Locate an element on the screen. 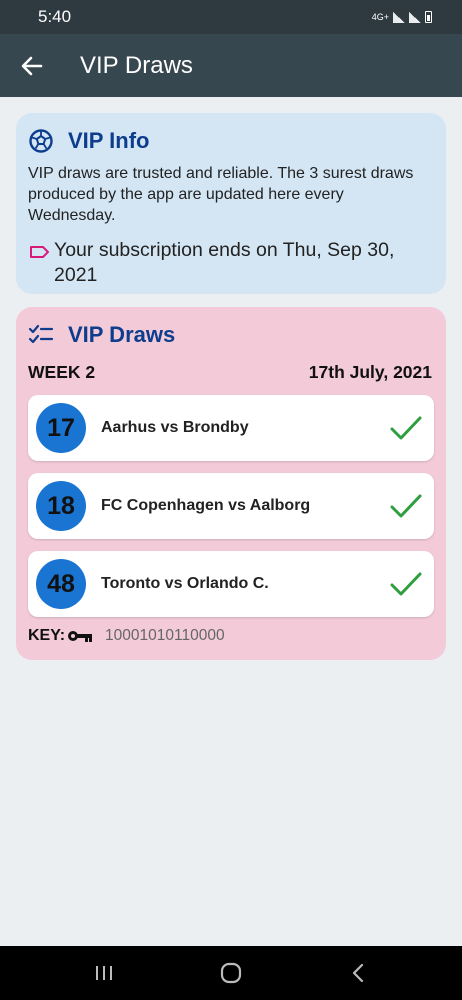 The image size is (462, 1000). chevron-left-icon is located at coordinates (358, 973).